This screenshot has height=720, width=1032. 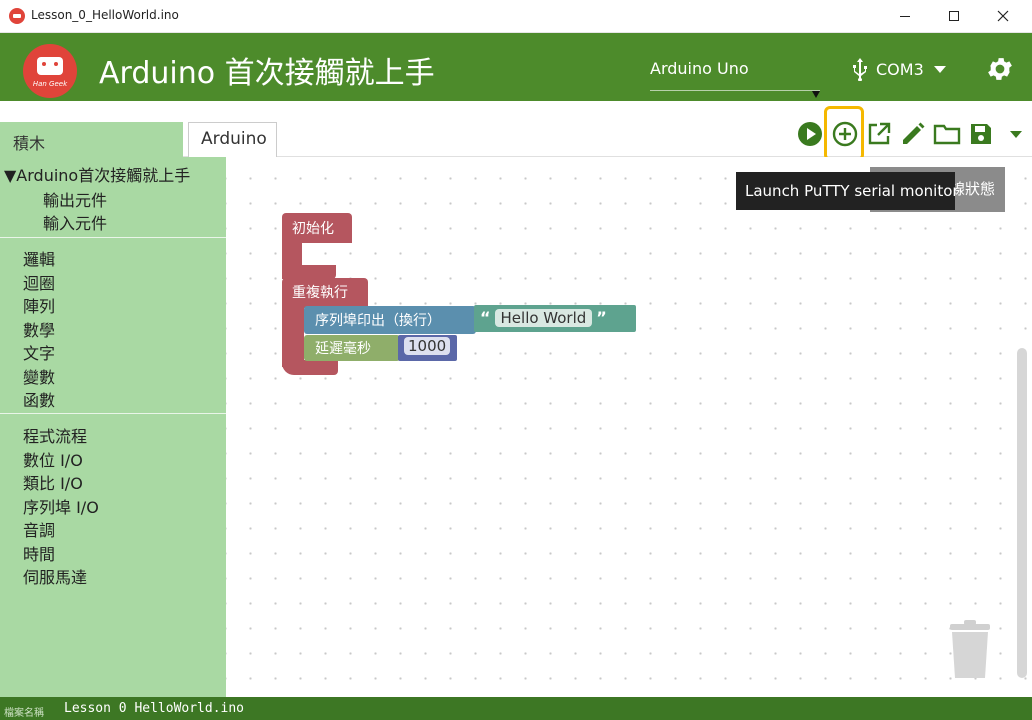 What do you see at coordinates (860, 69) in the screenshot?
I see `usb-icon` at bounding box center [860, 69].